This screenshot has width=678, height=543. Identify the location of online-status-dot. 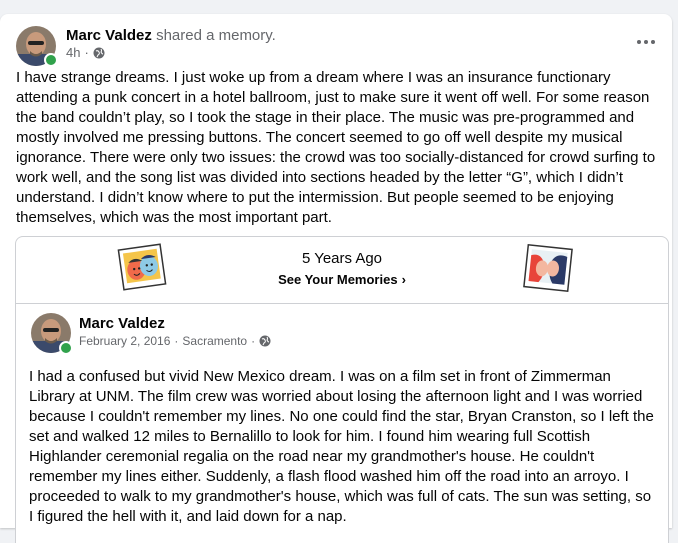
(51, 60).